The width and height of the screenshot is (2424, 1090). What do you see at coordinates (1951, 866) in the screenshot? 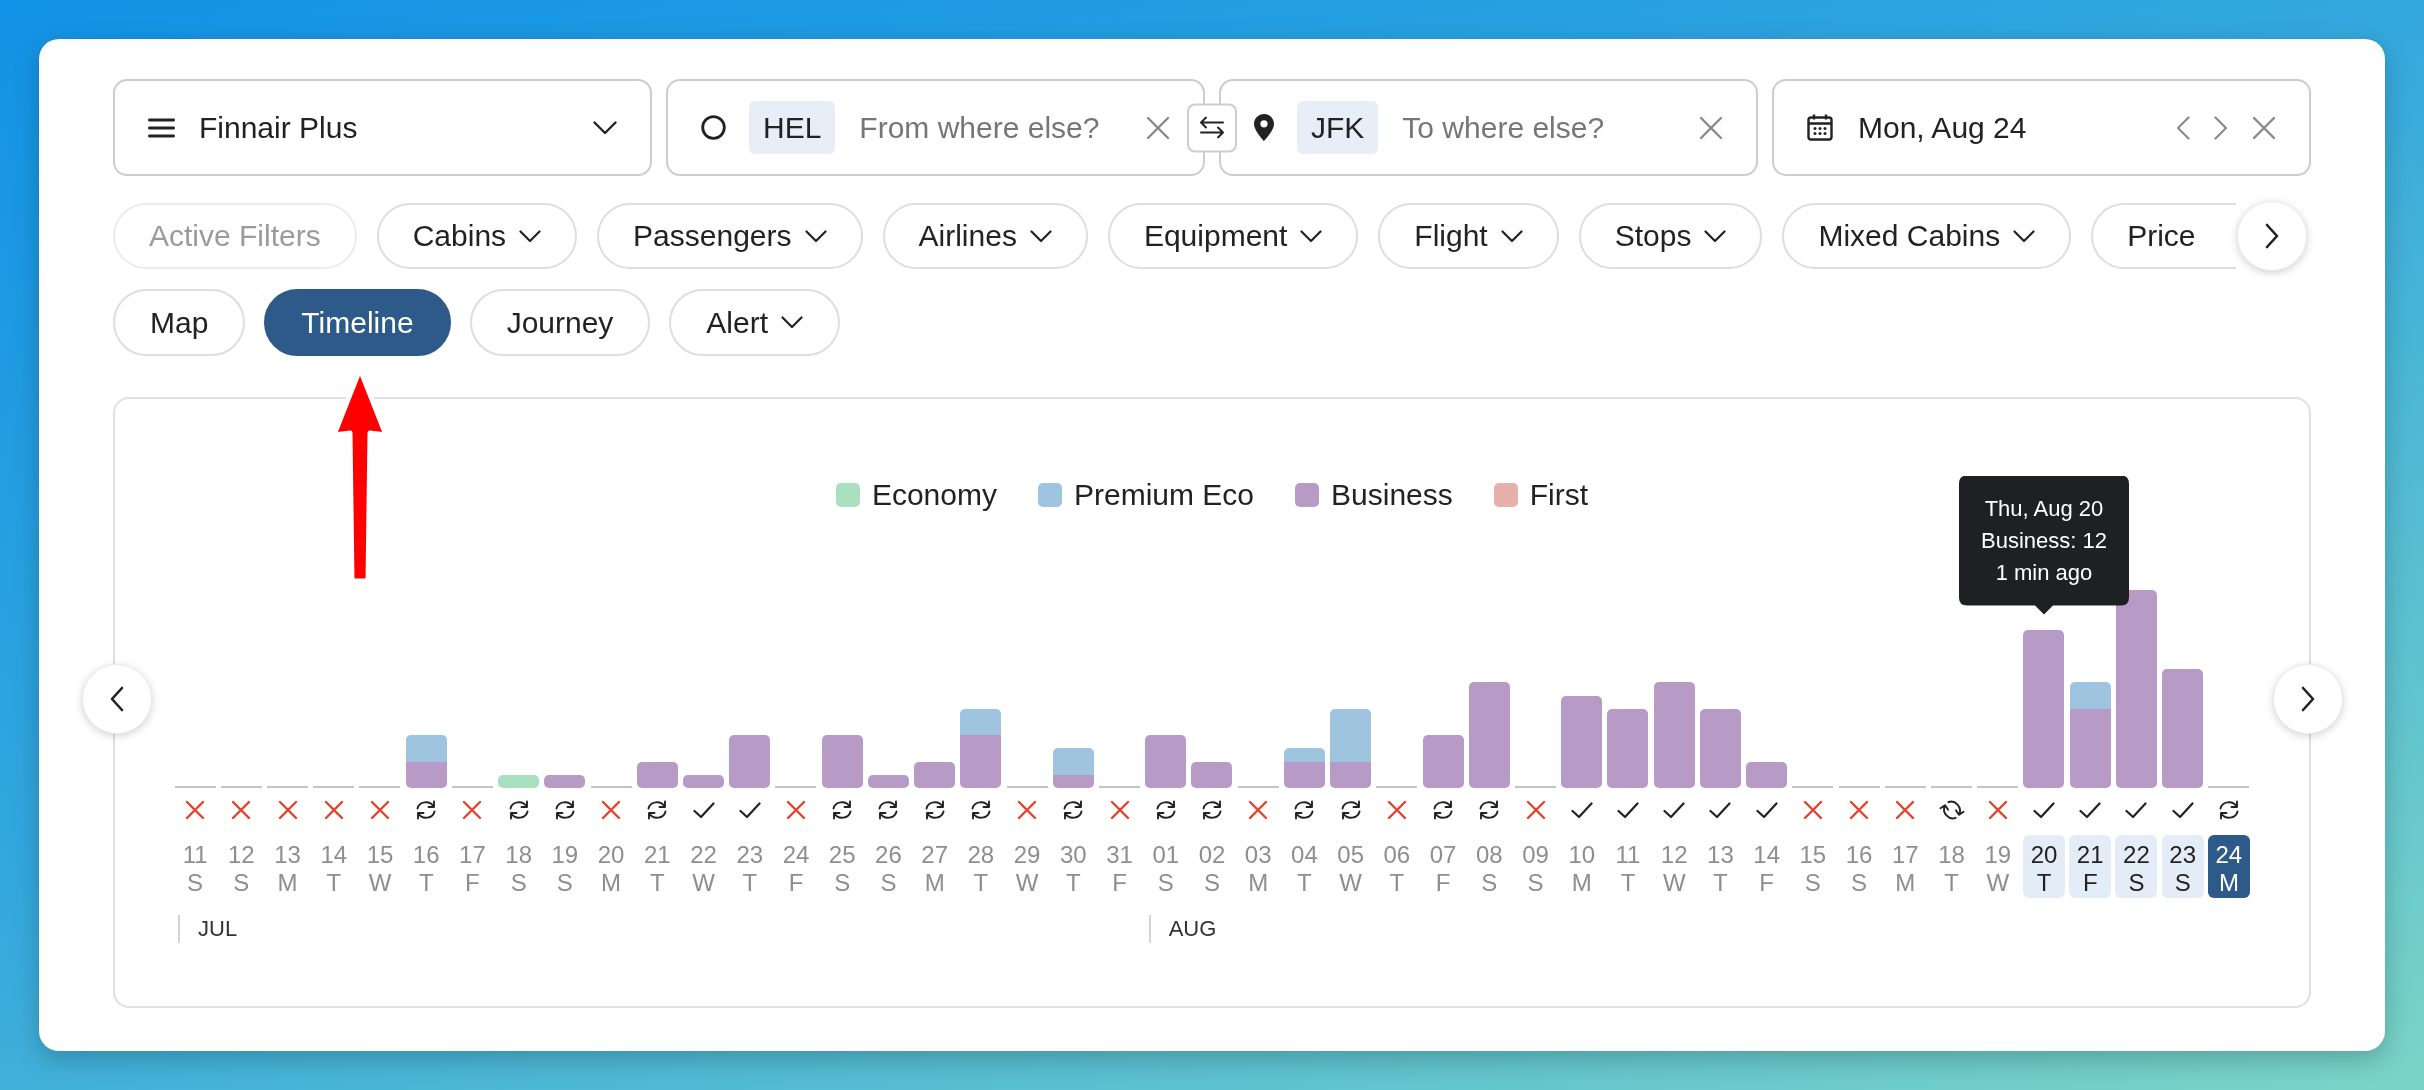
I see `date-button: 18 T` at bounding box center [1951, 866].